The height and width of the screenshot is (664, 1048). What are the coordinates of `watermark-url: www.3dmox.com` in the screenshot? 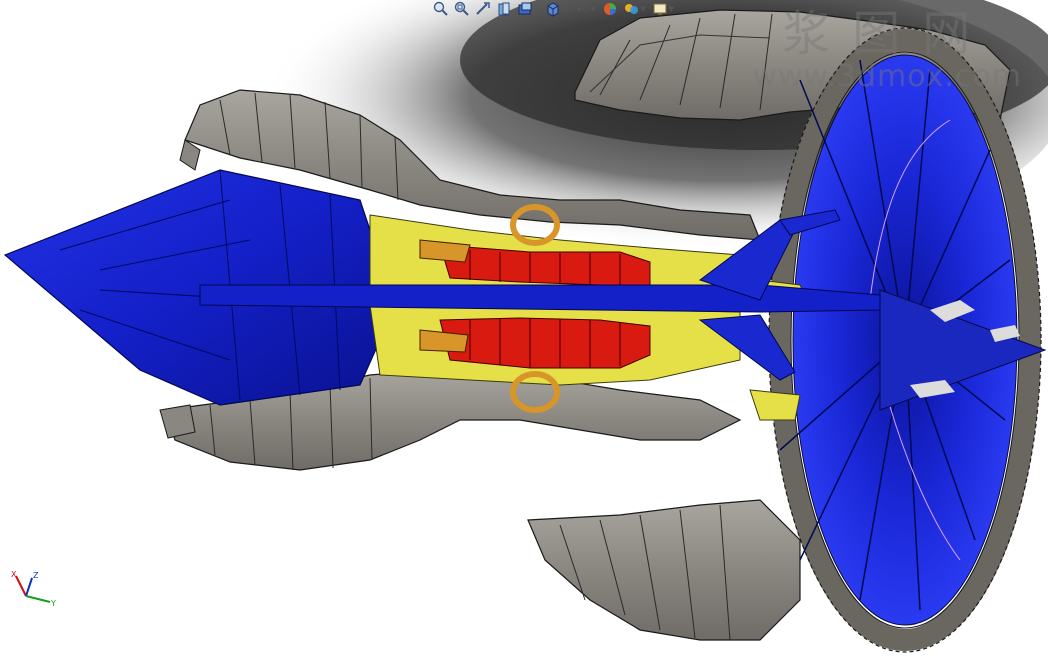 It's located at (887, 76).